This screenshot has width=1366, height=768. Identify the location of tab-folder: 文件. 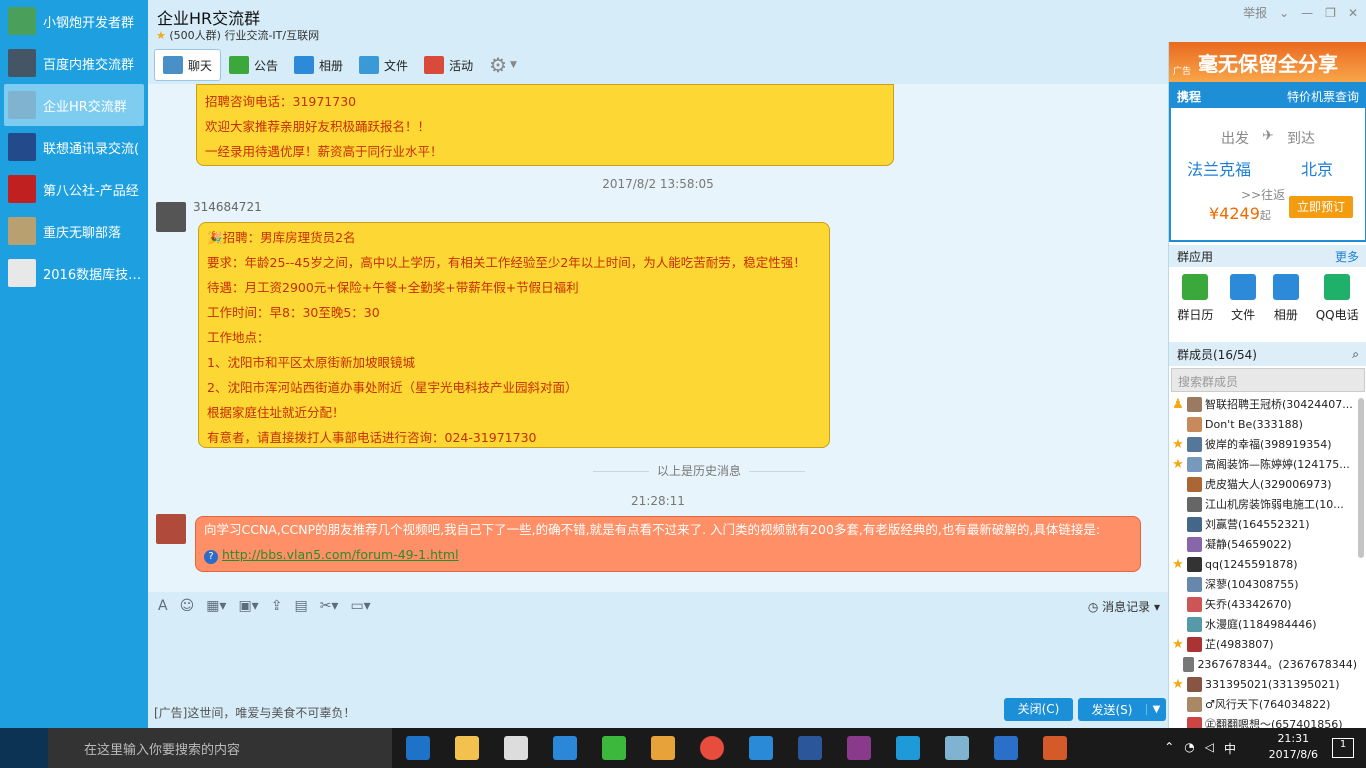
(383, 65).